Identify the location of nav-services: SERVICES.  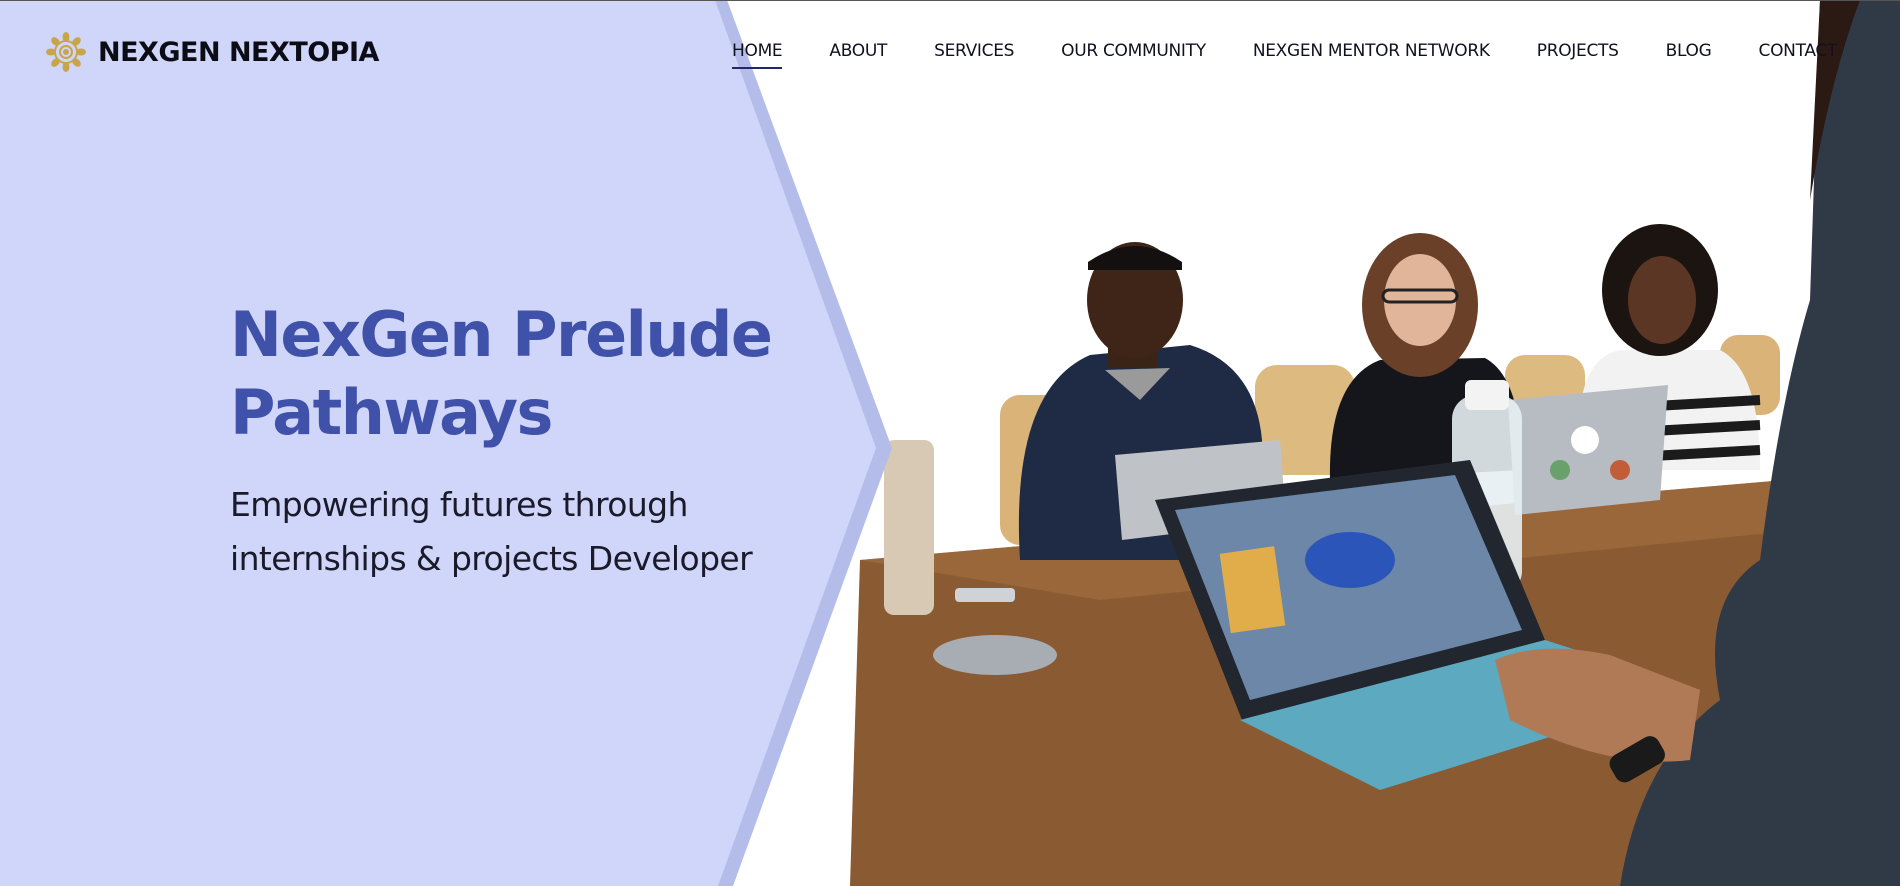
(974, 55).